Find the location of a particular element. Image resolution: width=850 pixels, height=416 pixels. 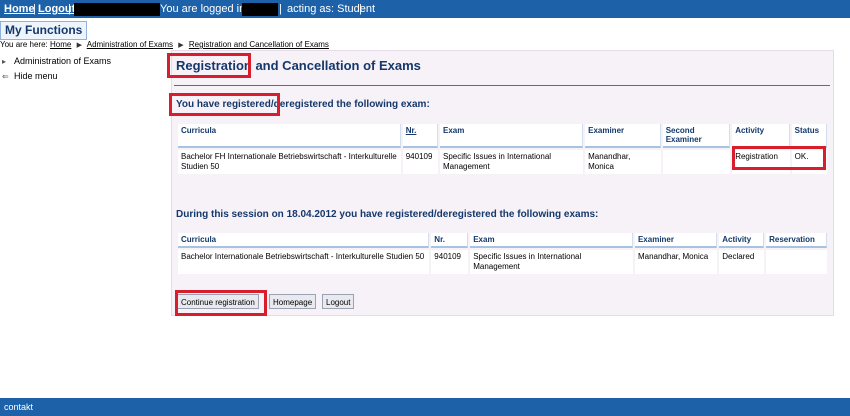

breadcrumb-prefix: You are here: is located at coordinates (24, 44).